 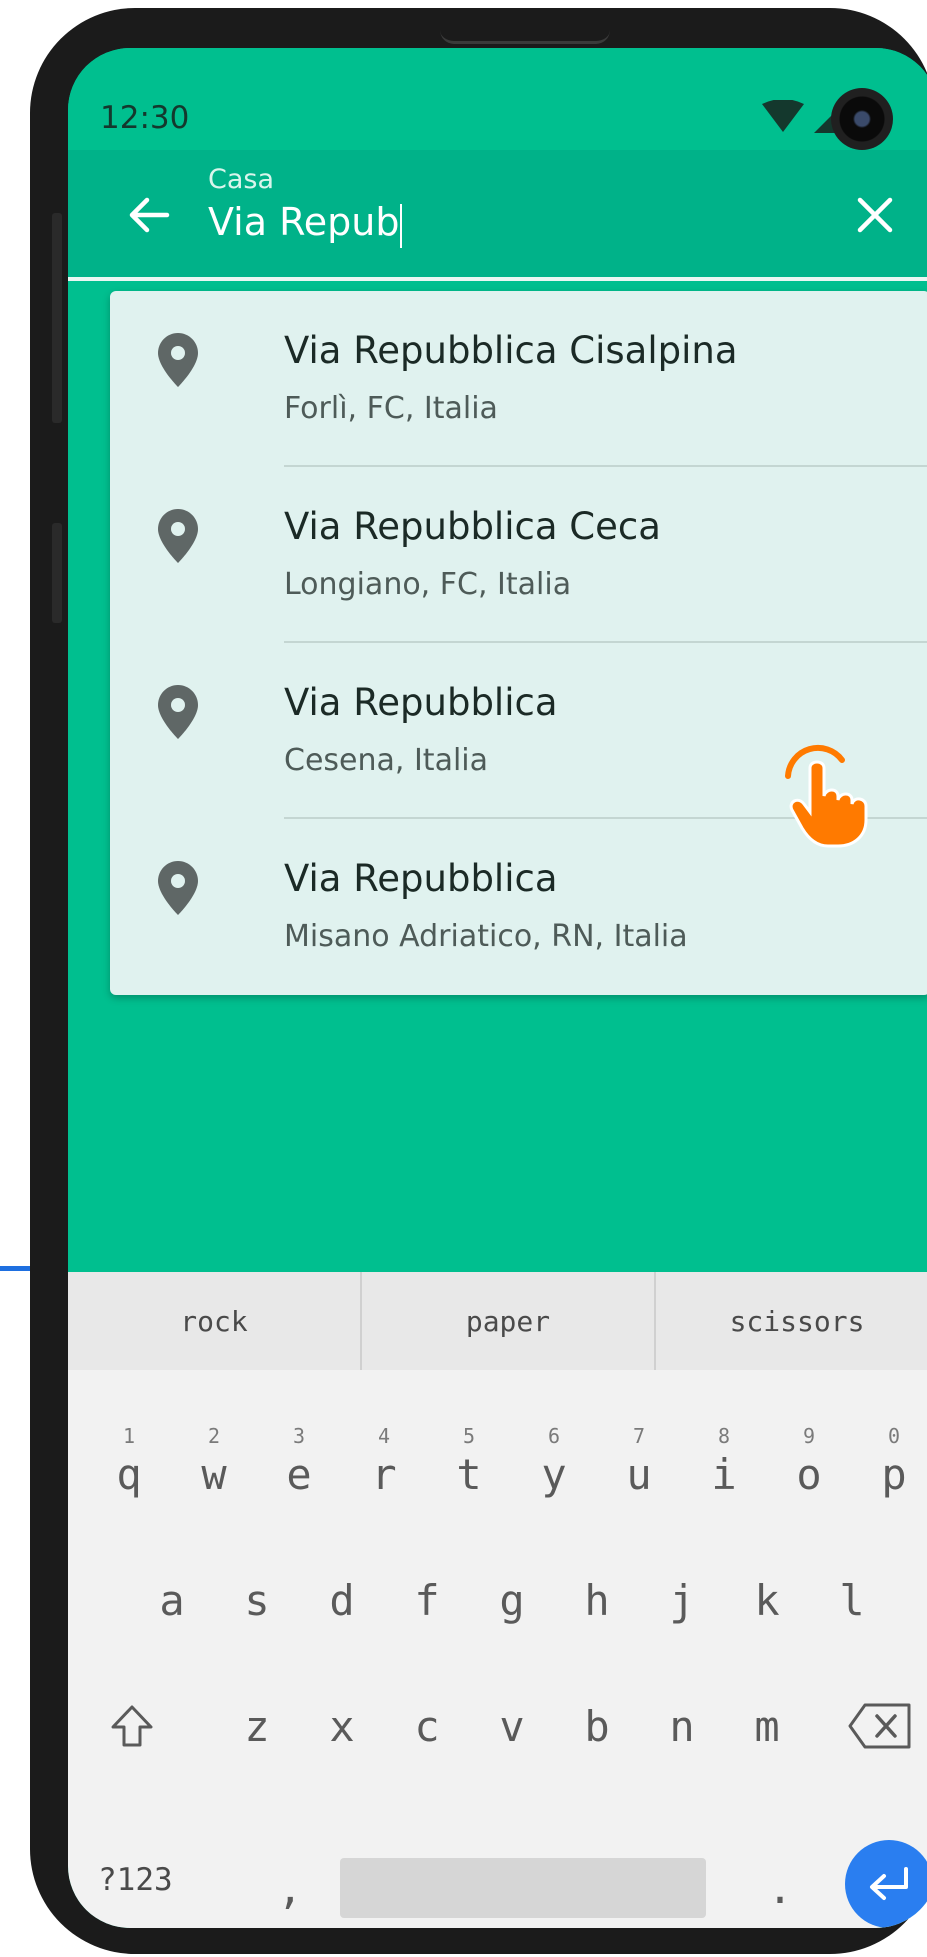 What do you see at coordinates (428, 584) in the screenshot?
I see `suggestion-subtitle: Longiano, FC, Italia` at bounding box center [428, 584].